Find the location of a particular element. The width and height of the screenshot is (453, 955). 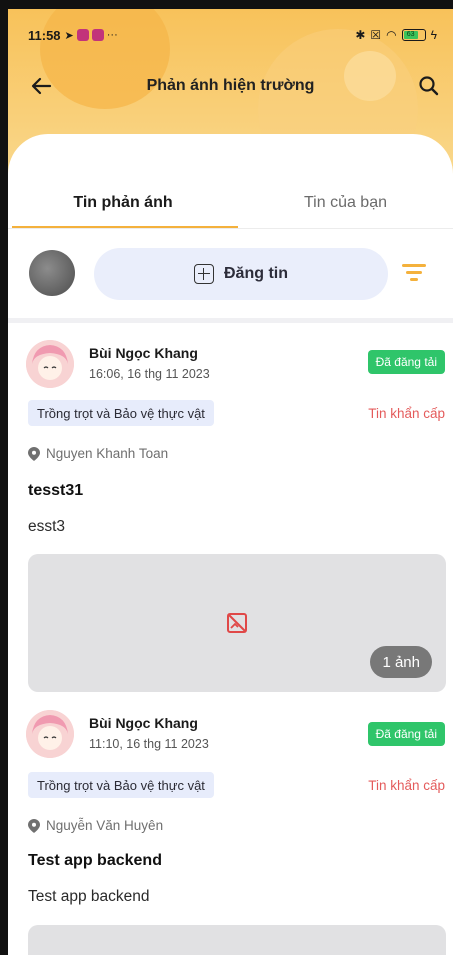

location-text: Nguyen Khanh Toan is located at coordinates (107, 453).